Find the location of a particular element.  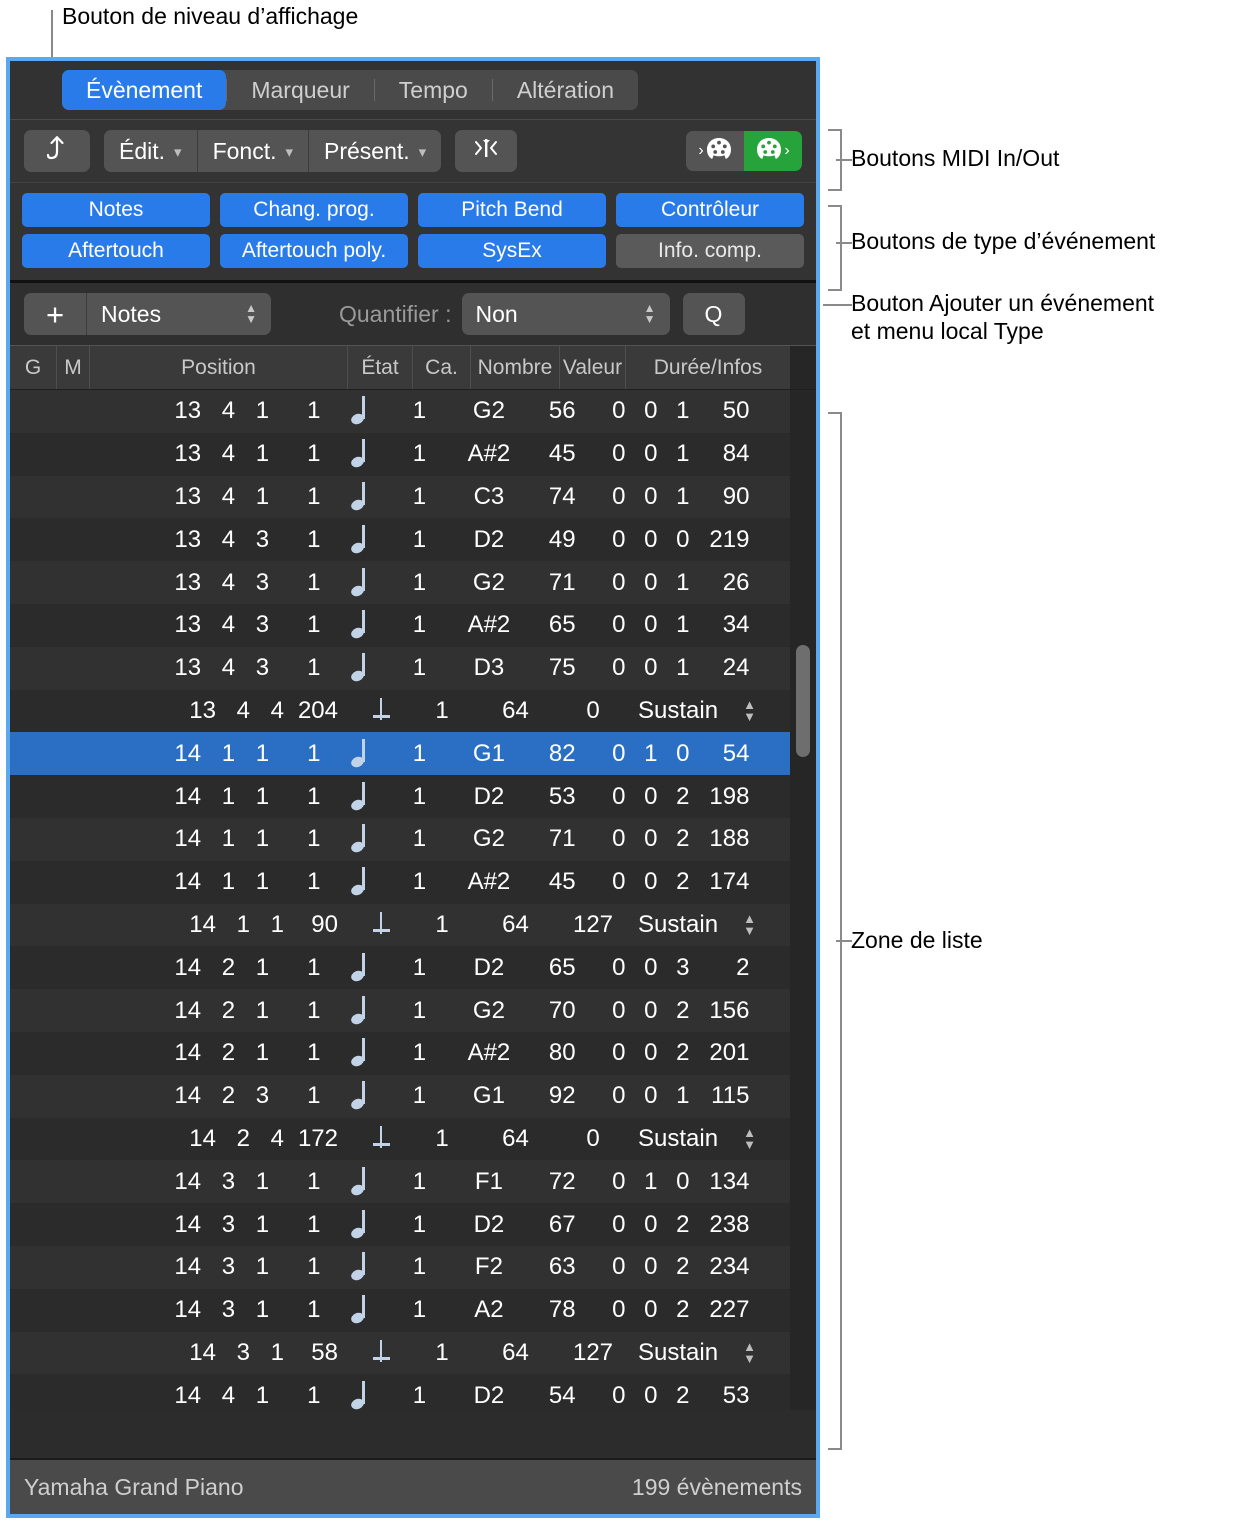

column-header-duree-infos: Durée/Infos is located at coordinates (708, 367).